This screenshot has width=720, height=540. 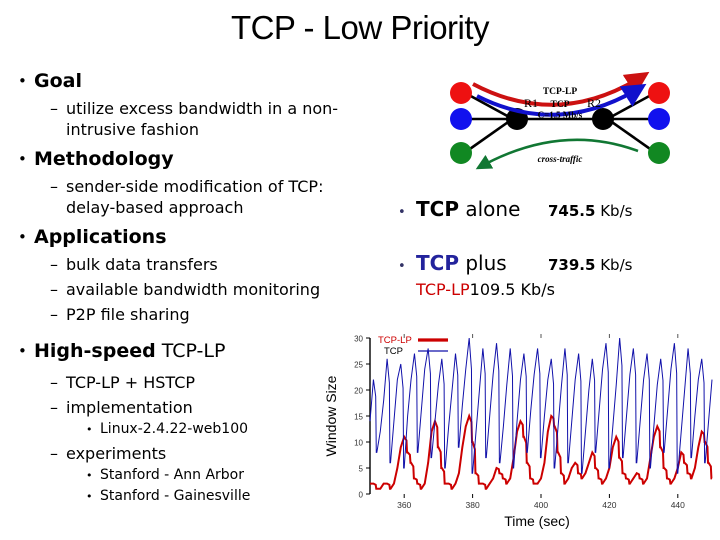 I want to click on result-value: 745.5 Kb/s, so click(x=590, y=211).